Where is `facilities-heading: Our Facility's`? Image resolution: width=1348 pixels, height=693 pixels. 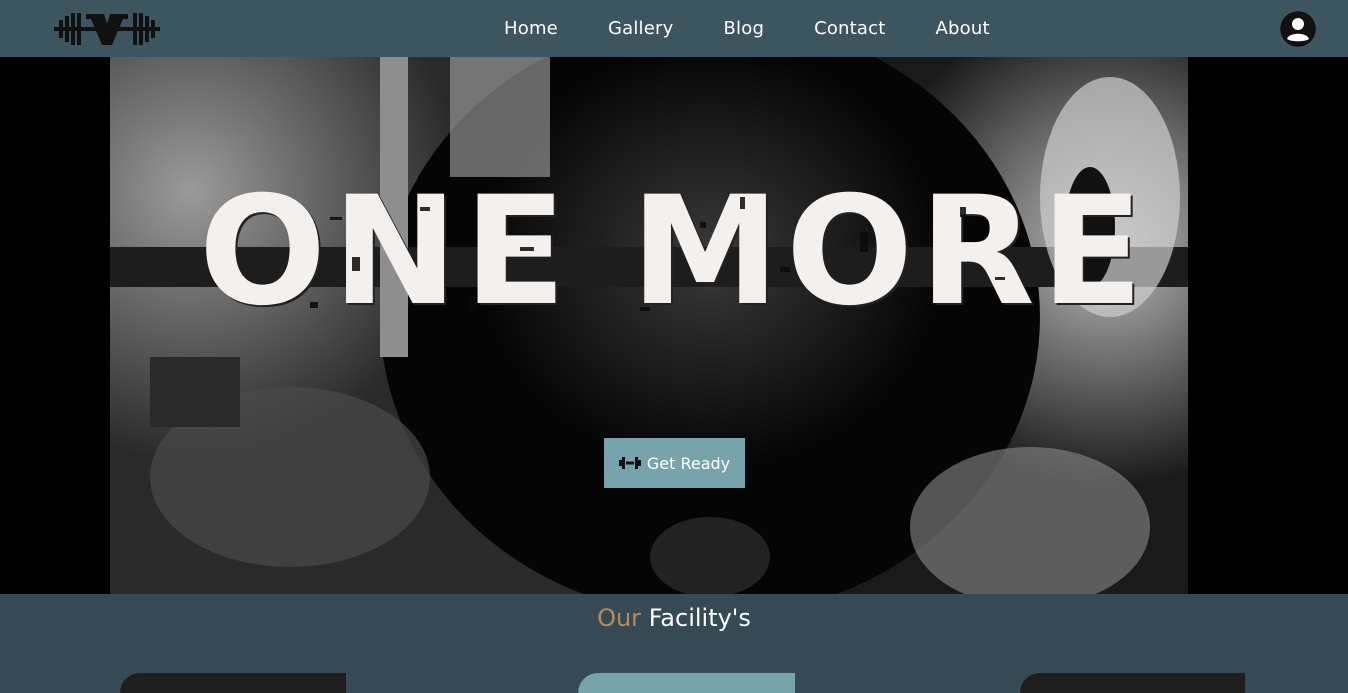 facilities-heading: Our Facility's is located at coordinates (674, 618).